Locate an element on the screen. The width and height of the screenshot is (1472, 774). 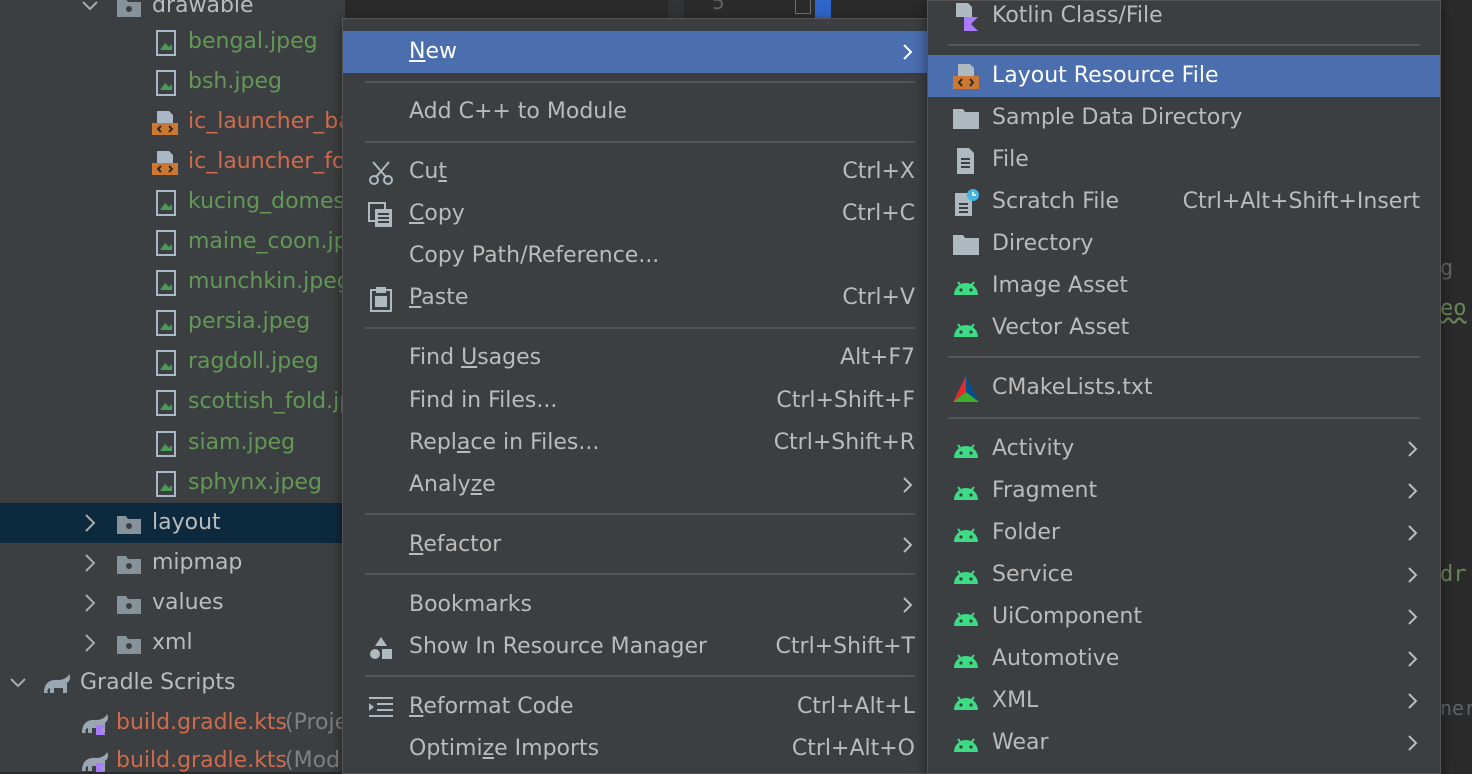
tree-file: scottish_fold.jp is located at coordinates (172, 402).